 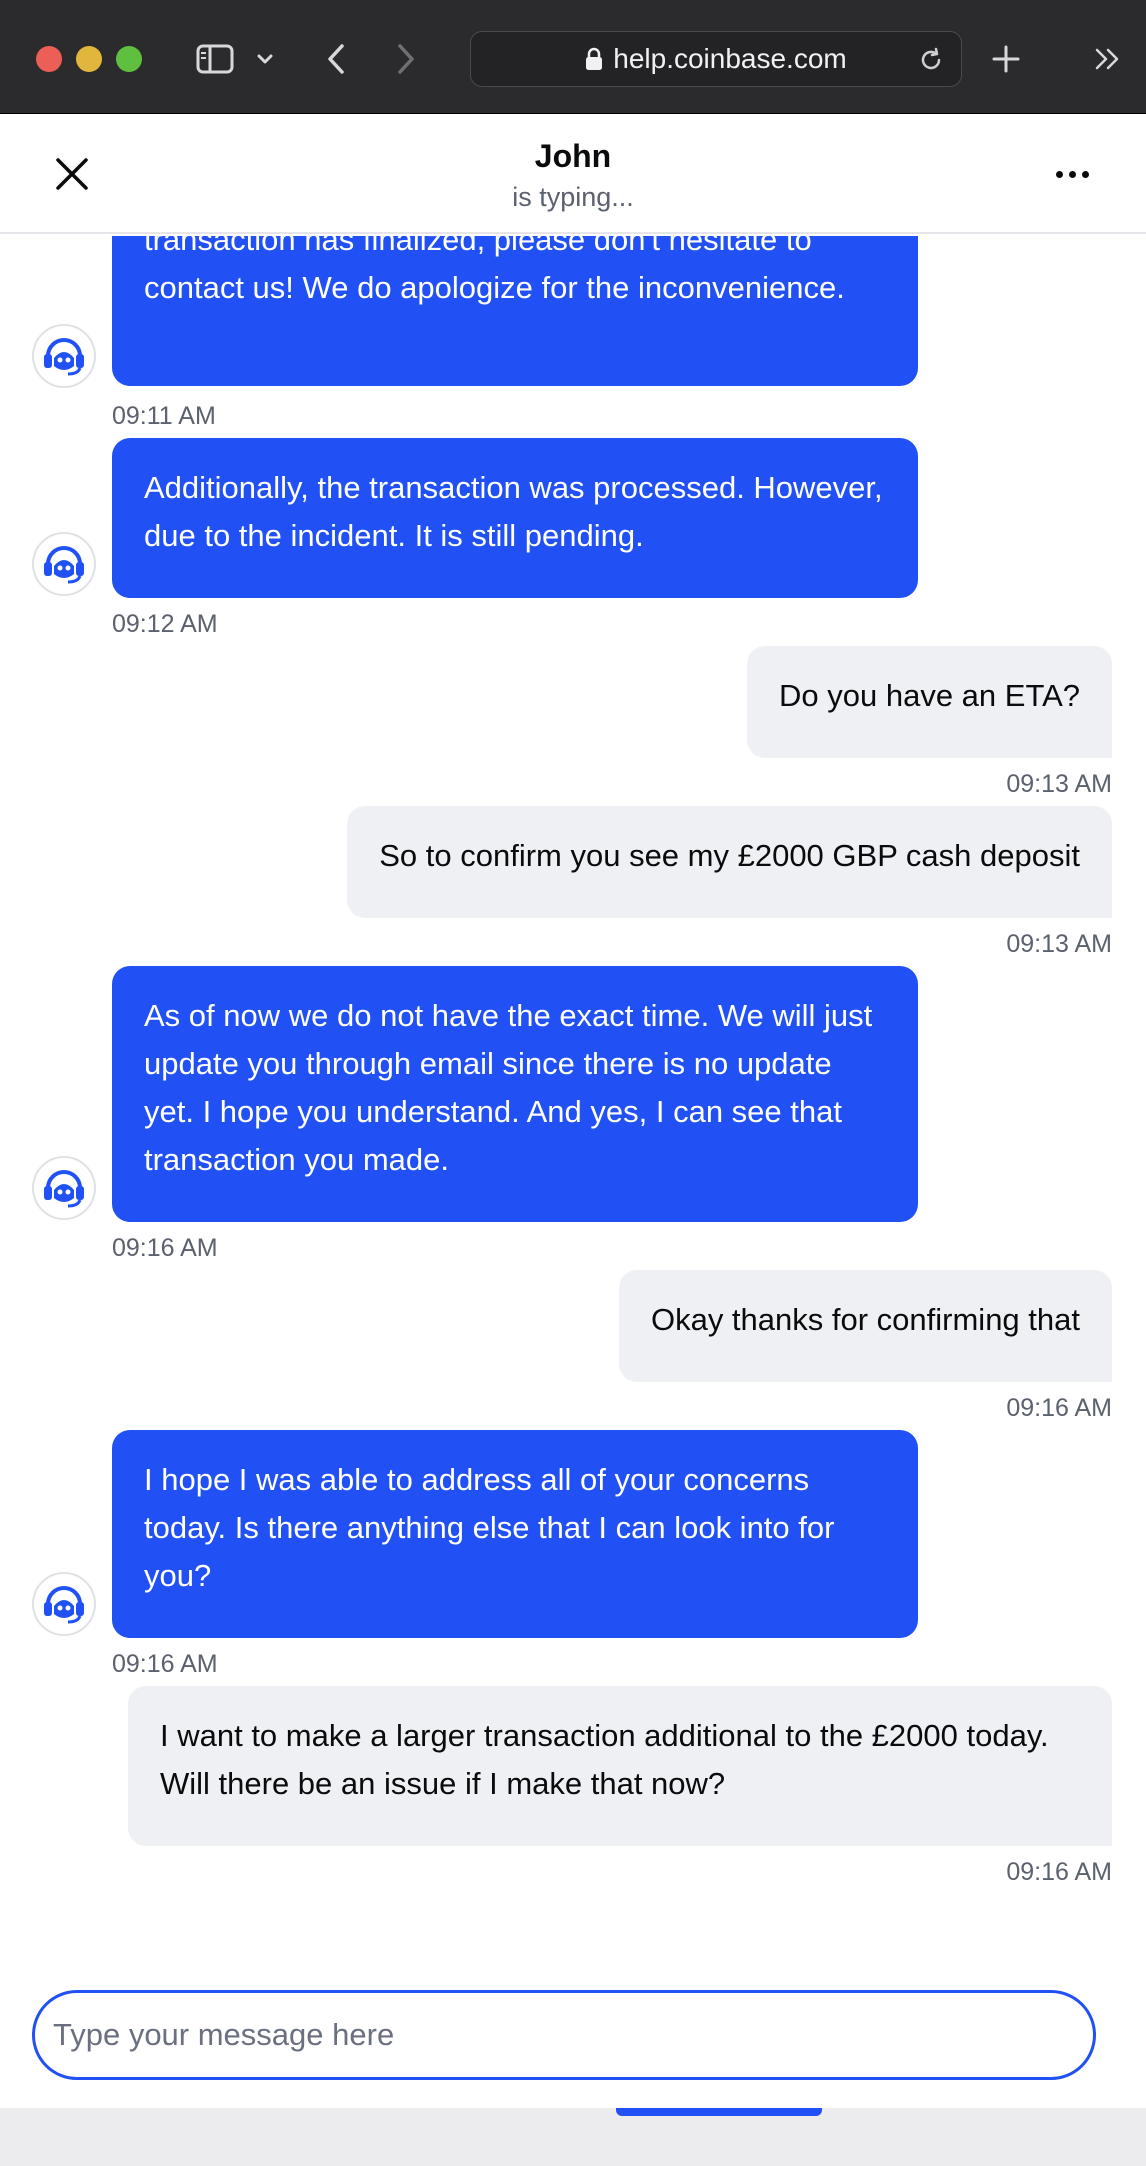 I want to click on message-input, so click(x=564, y=2035).